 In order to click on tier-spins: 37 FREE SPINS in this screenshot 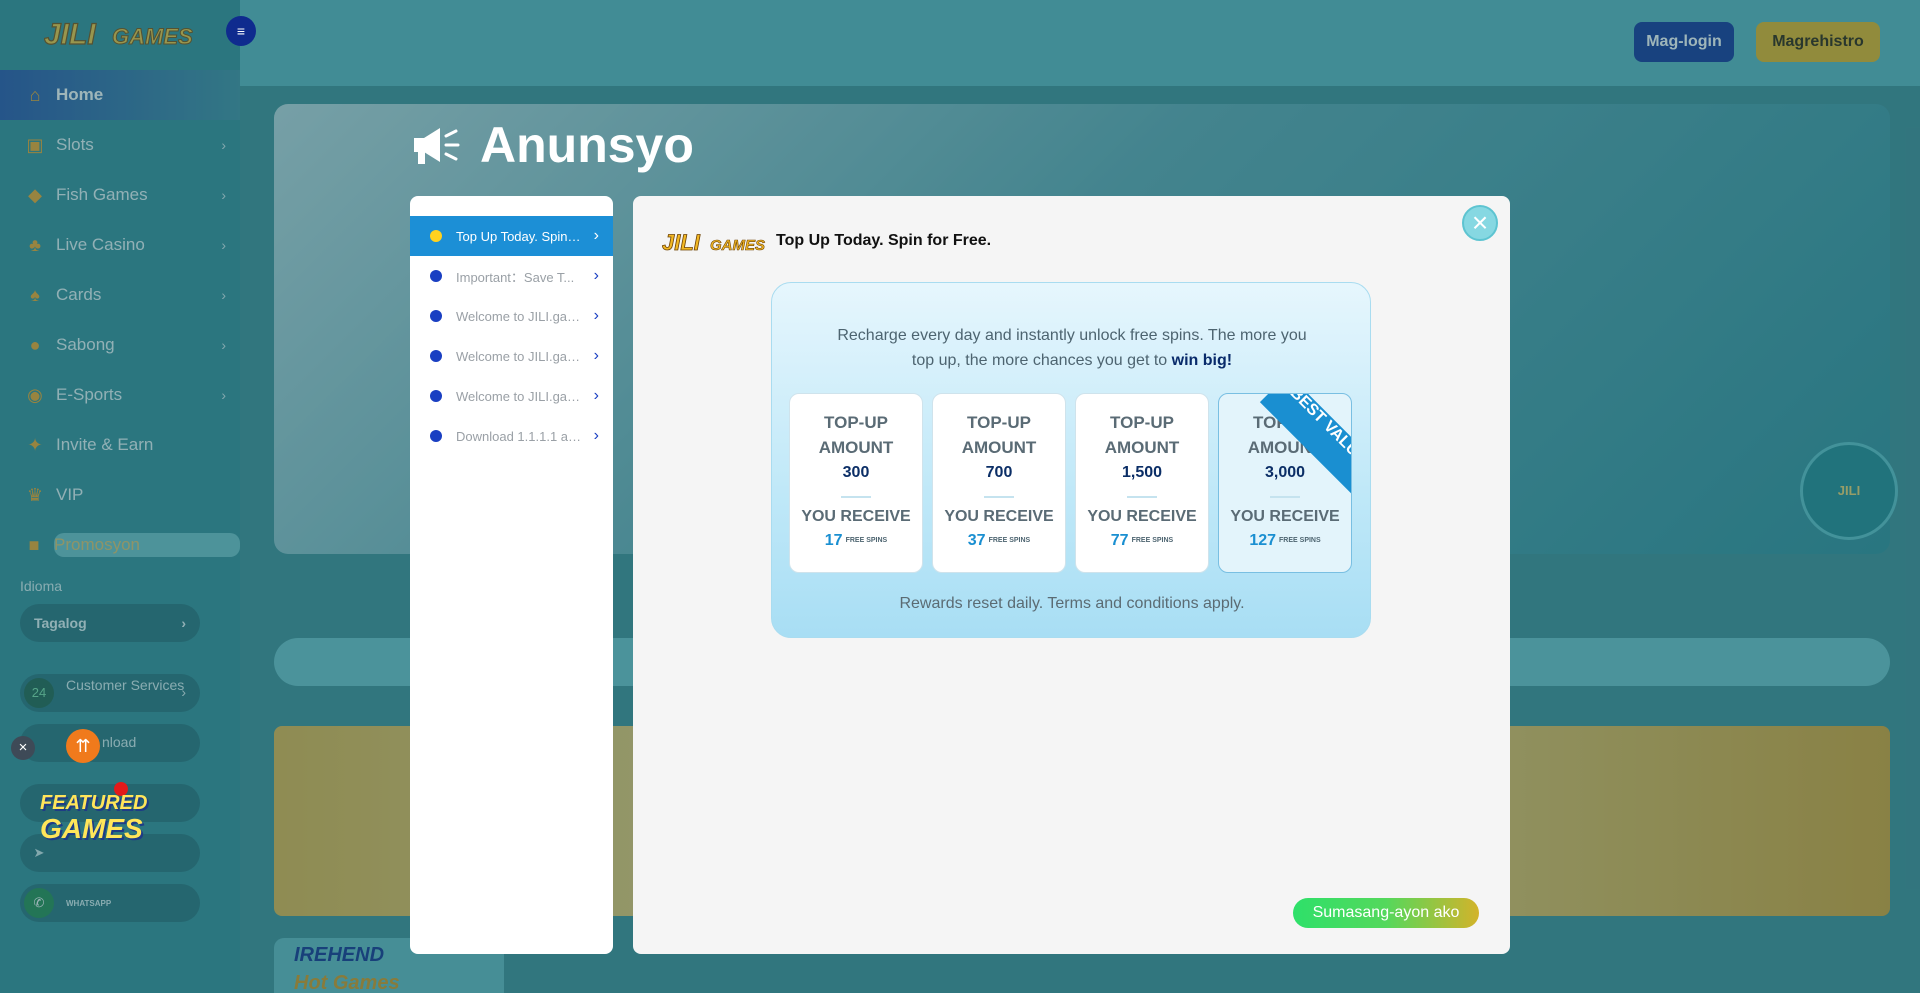, I will do `click(999, 541)`.